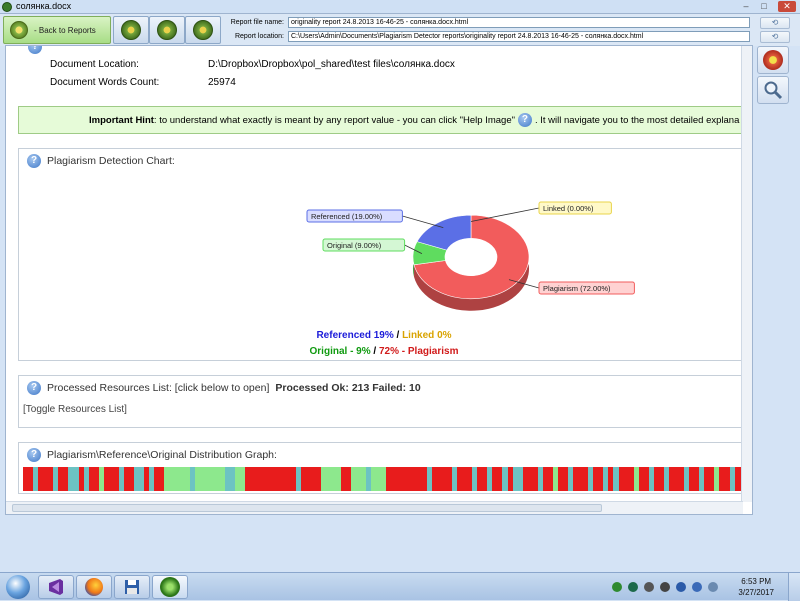 The height and width of the screenshot is (601, 800). I want to click on taskbar-save-app, so click(132, 587).